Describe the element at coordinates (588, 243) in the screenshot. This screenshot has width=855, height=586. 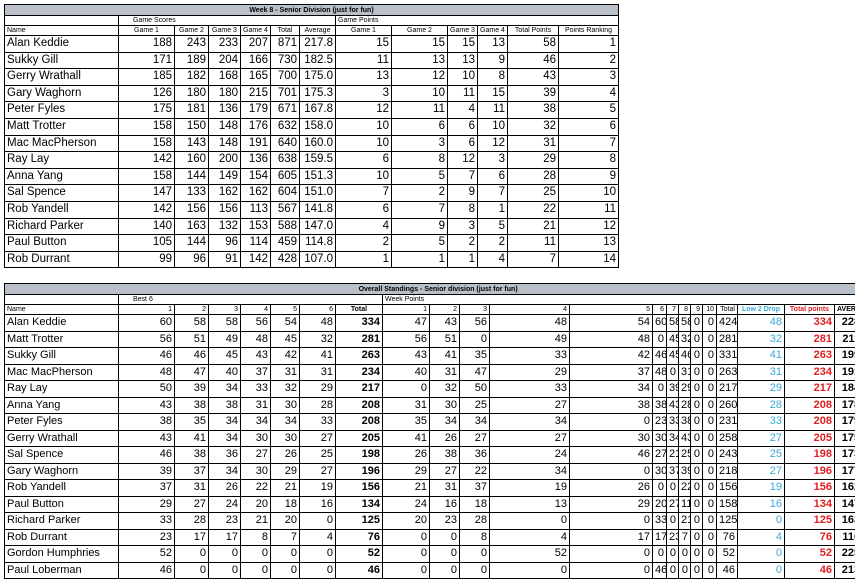
I see `score-cell: 13` at that location.